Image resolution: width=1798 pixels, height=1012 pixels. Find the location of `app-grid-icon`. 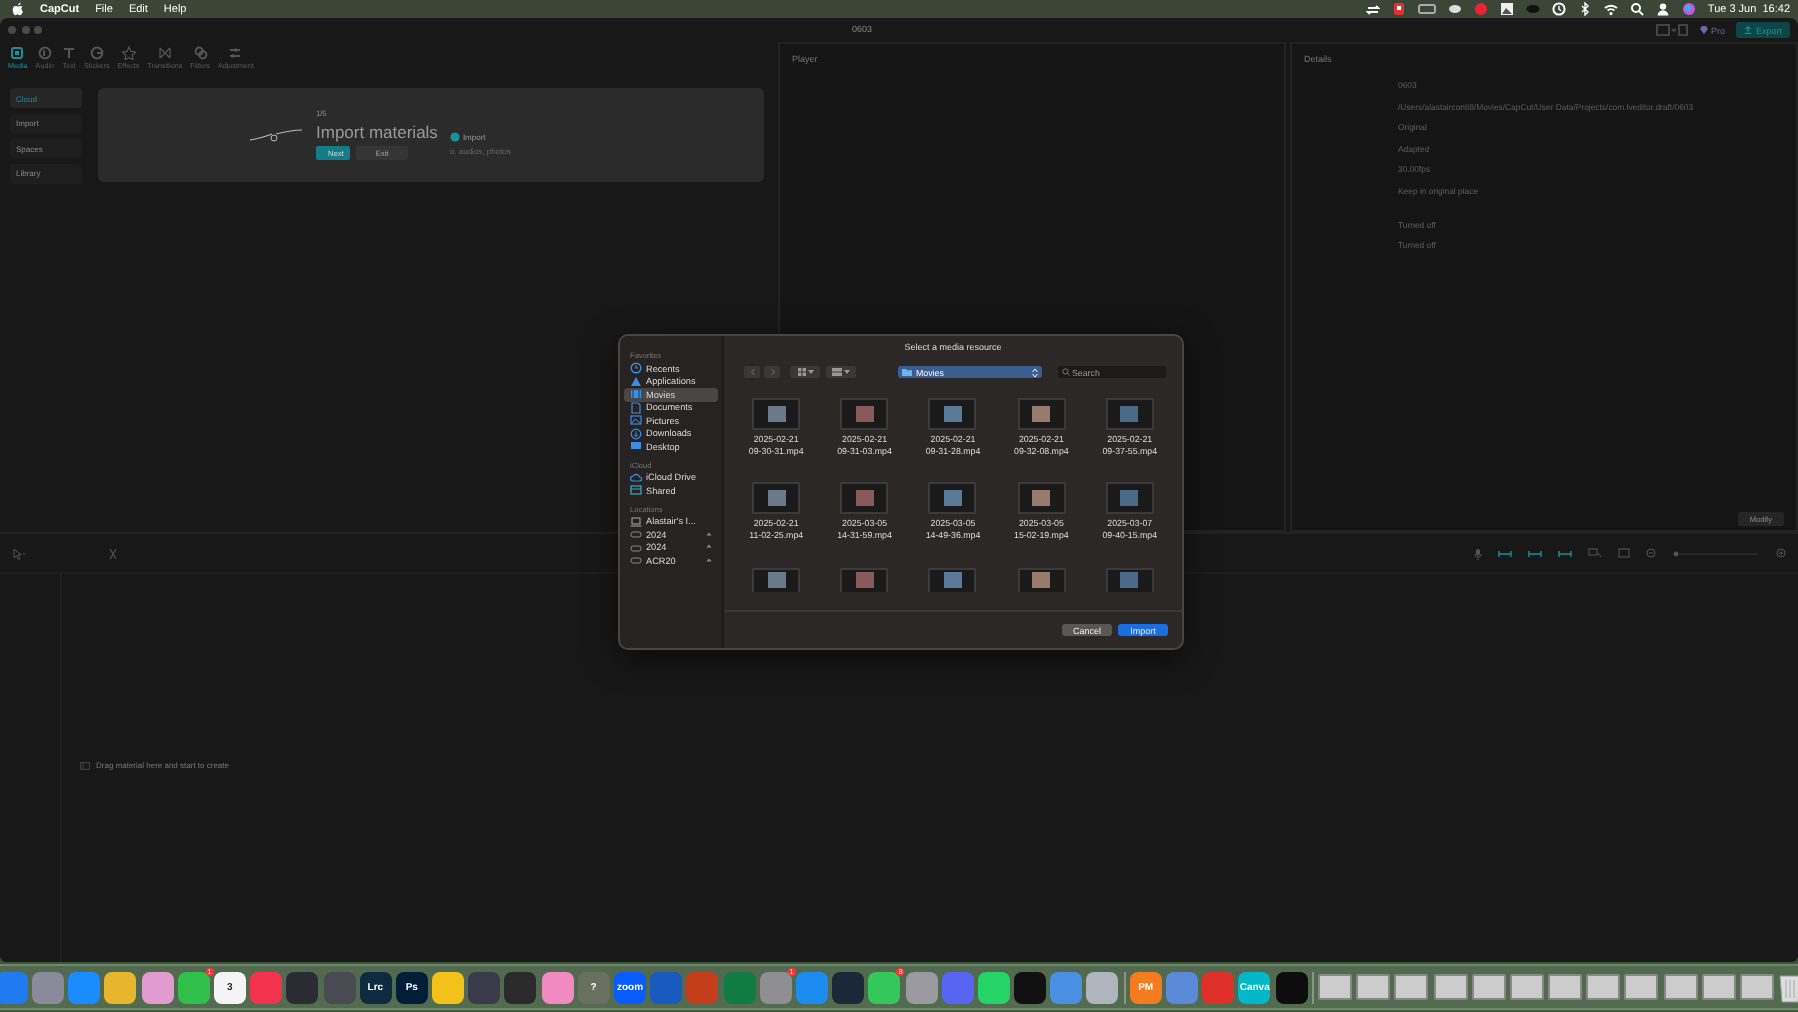

app-grid-icon is located at coordinates (636, 381).